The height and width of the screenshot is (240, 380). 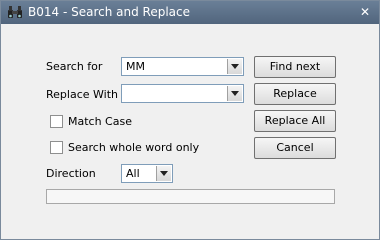 I want to click on window-title: B014 - Search and Replace, so click(x=109, y=12).